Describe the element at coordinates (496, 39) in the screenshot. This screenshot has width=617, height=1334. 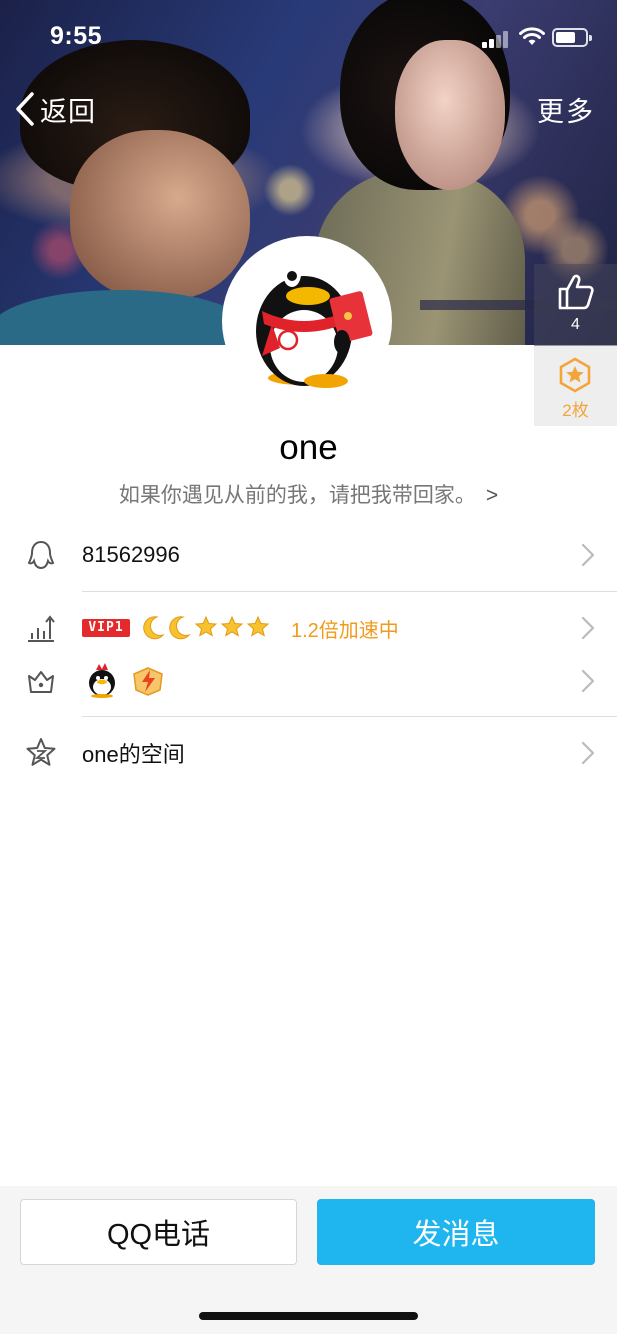
I see `signal-icon` at that location.